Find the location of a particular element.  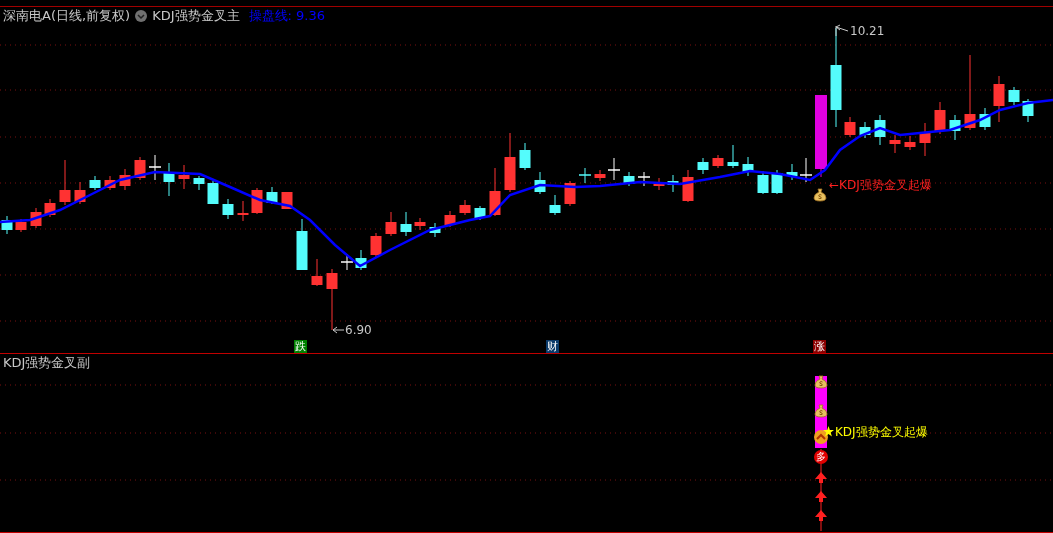

security-title: 深南电A(日线,前复权) is located at coordinates (67, 16).